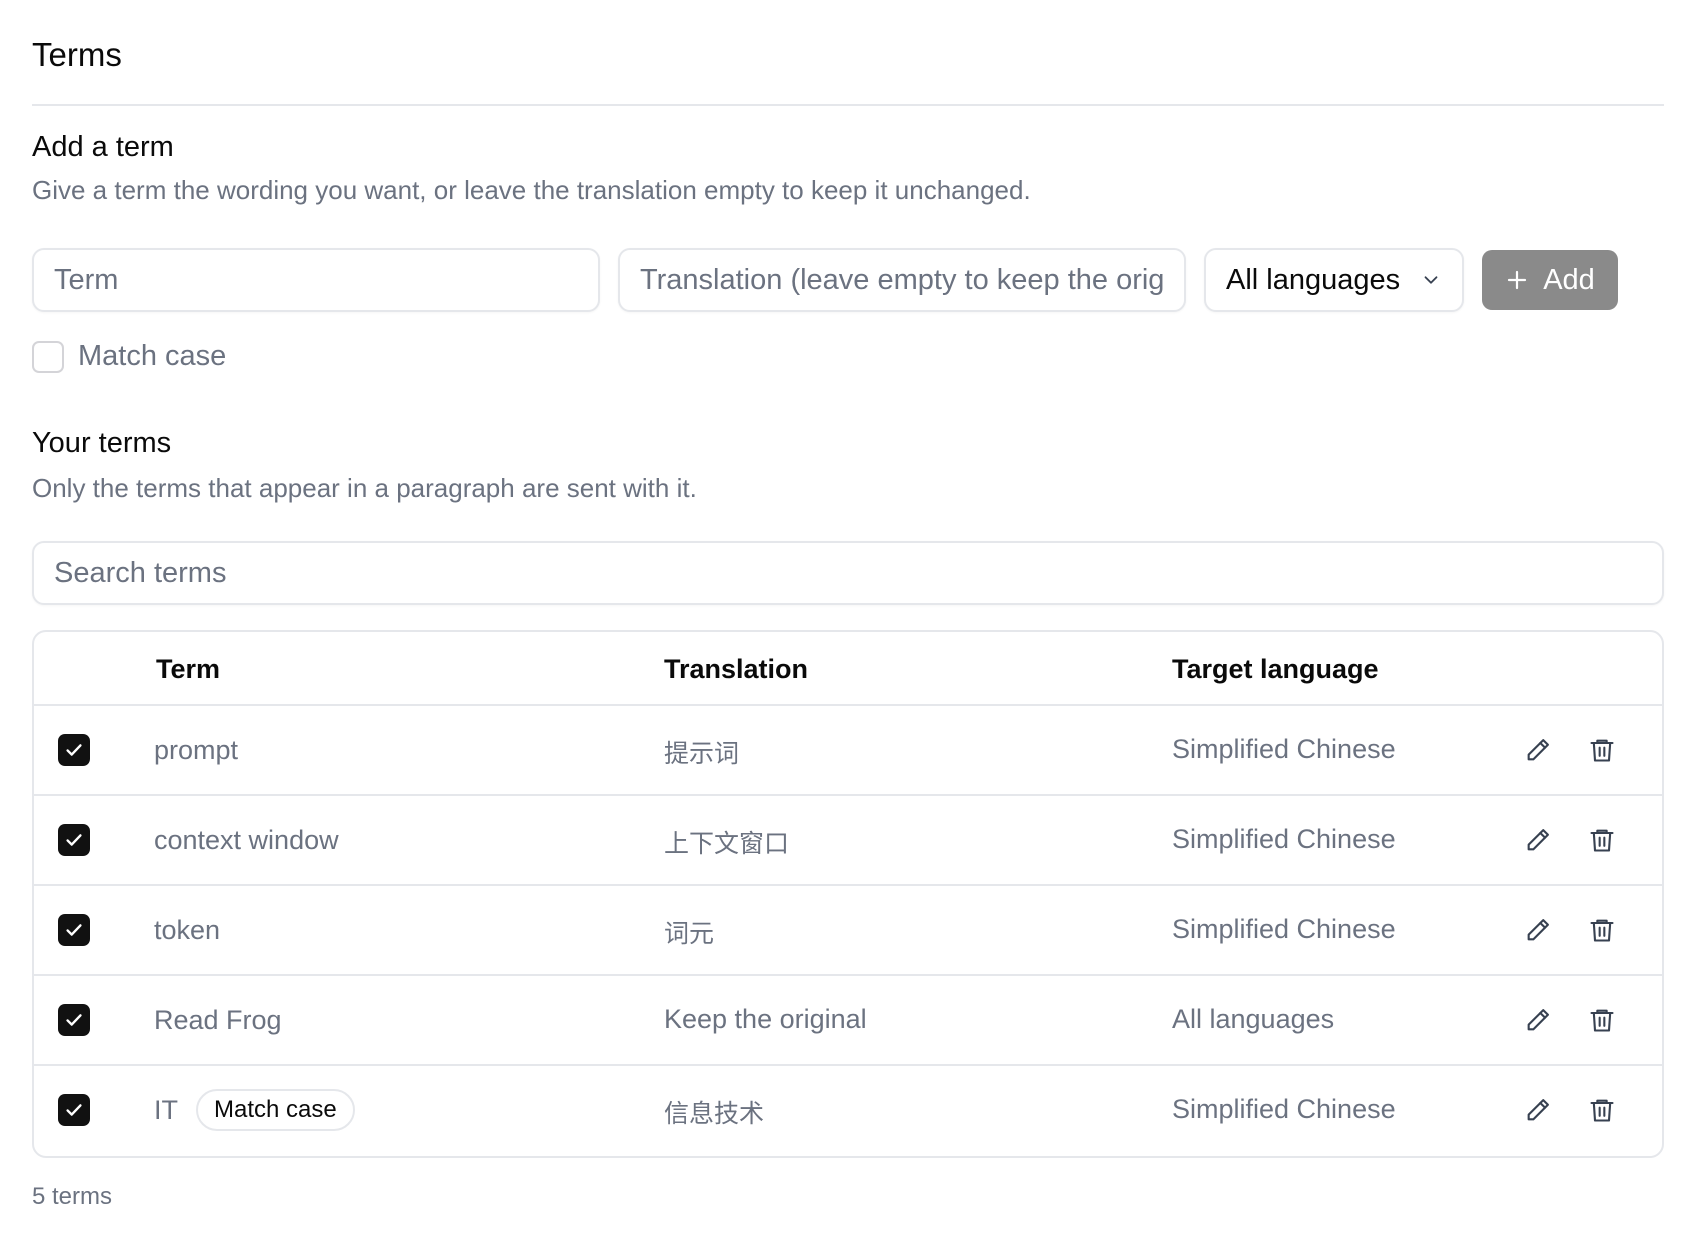 This screenshot has height=1242, width=1688. Describe the element at coordinates (77, 54) in the screenshot. I see `page-title: Terms` at that location.